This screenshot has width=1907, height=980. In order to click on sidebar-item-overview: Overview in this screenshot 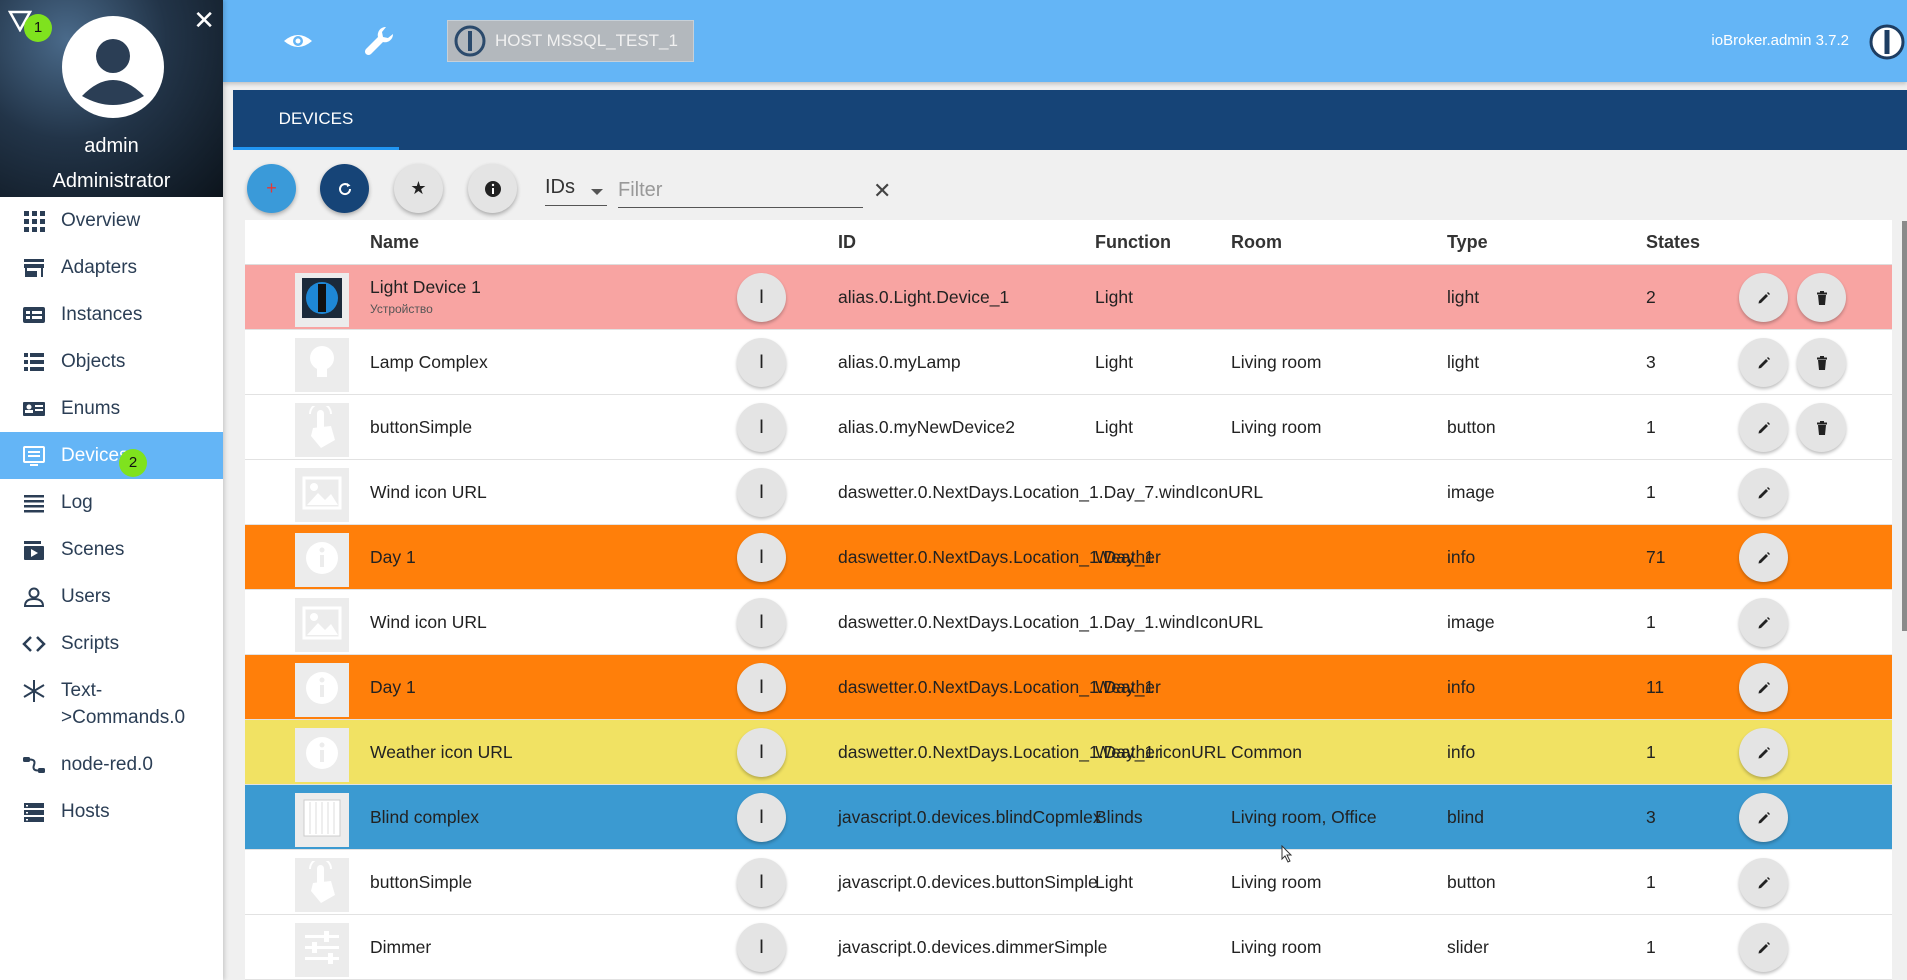, I will do `click(111, 220)`.